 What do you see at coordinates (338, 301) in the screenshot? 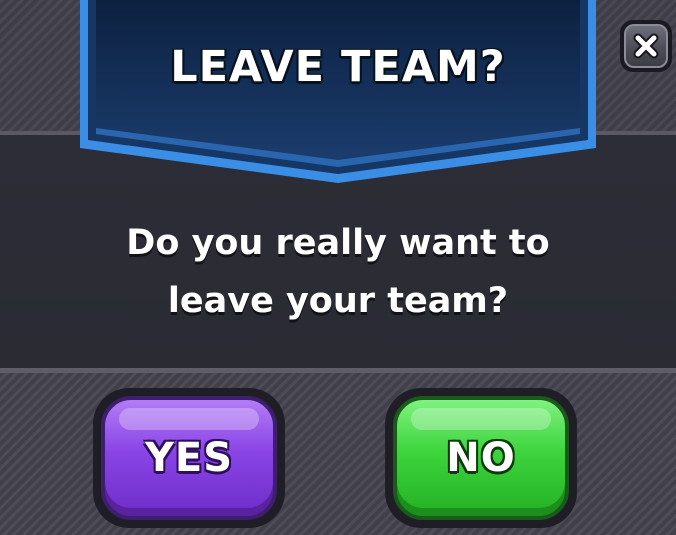
I see `message-line-2: leave your team?` at bounding box center [338, 301].